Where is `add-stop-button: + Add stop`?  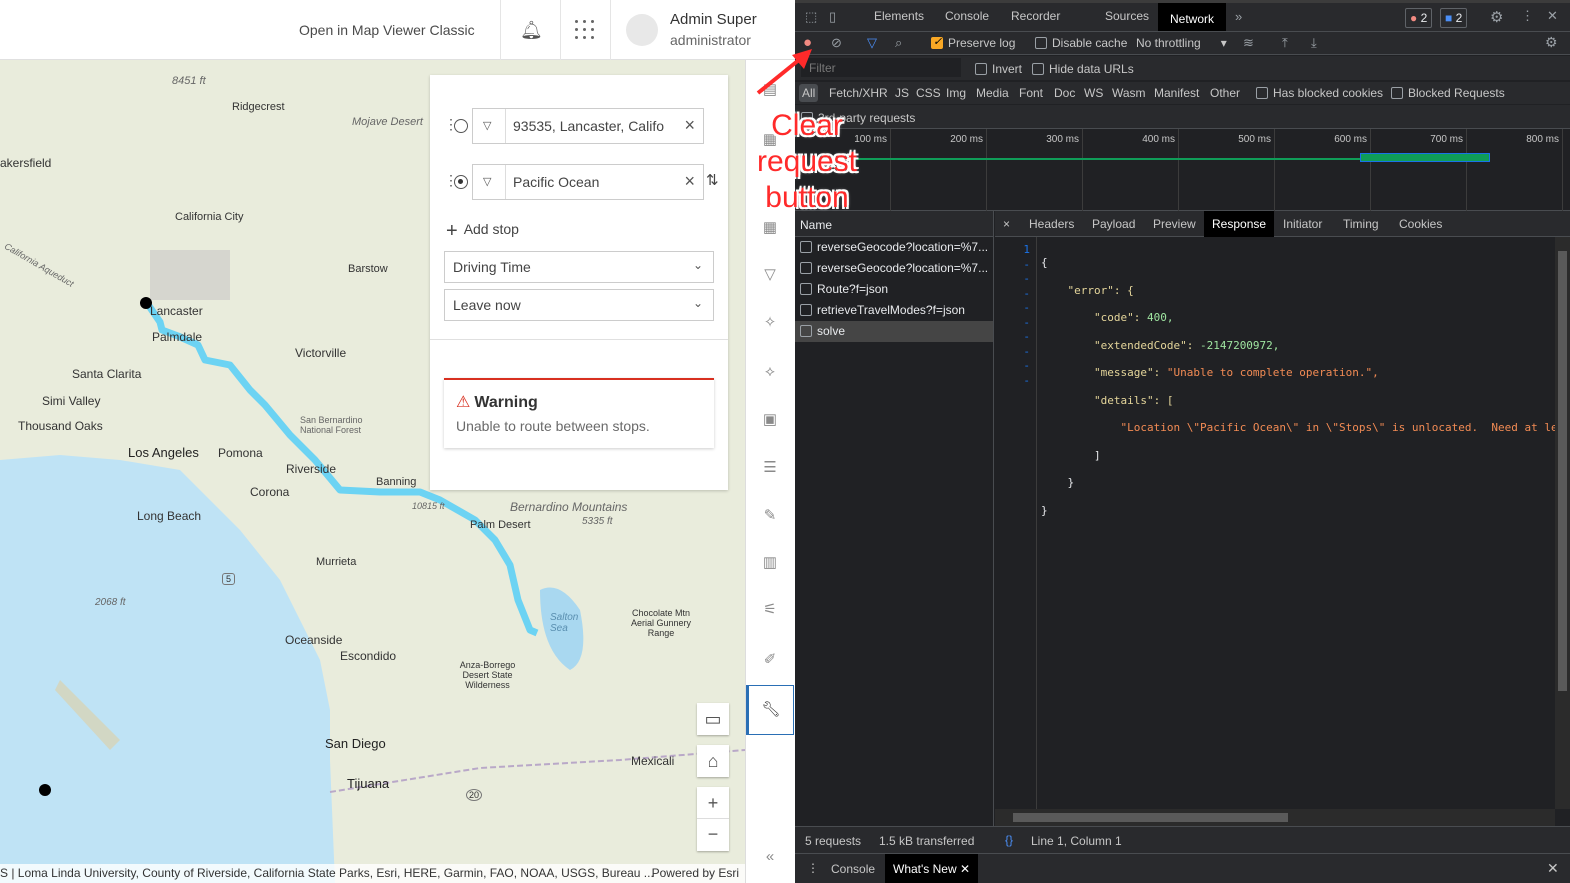 add-stop-button: + Add stop is located at coordinates (482, 231).